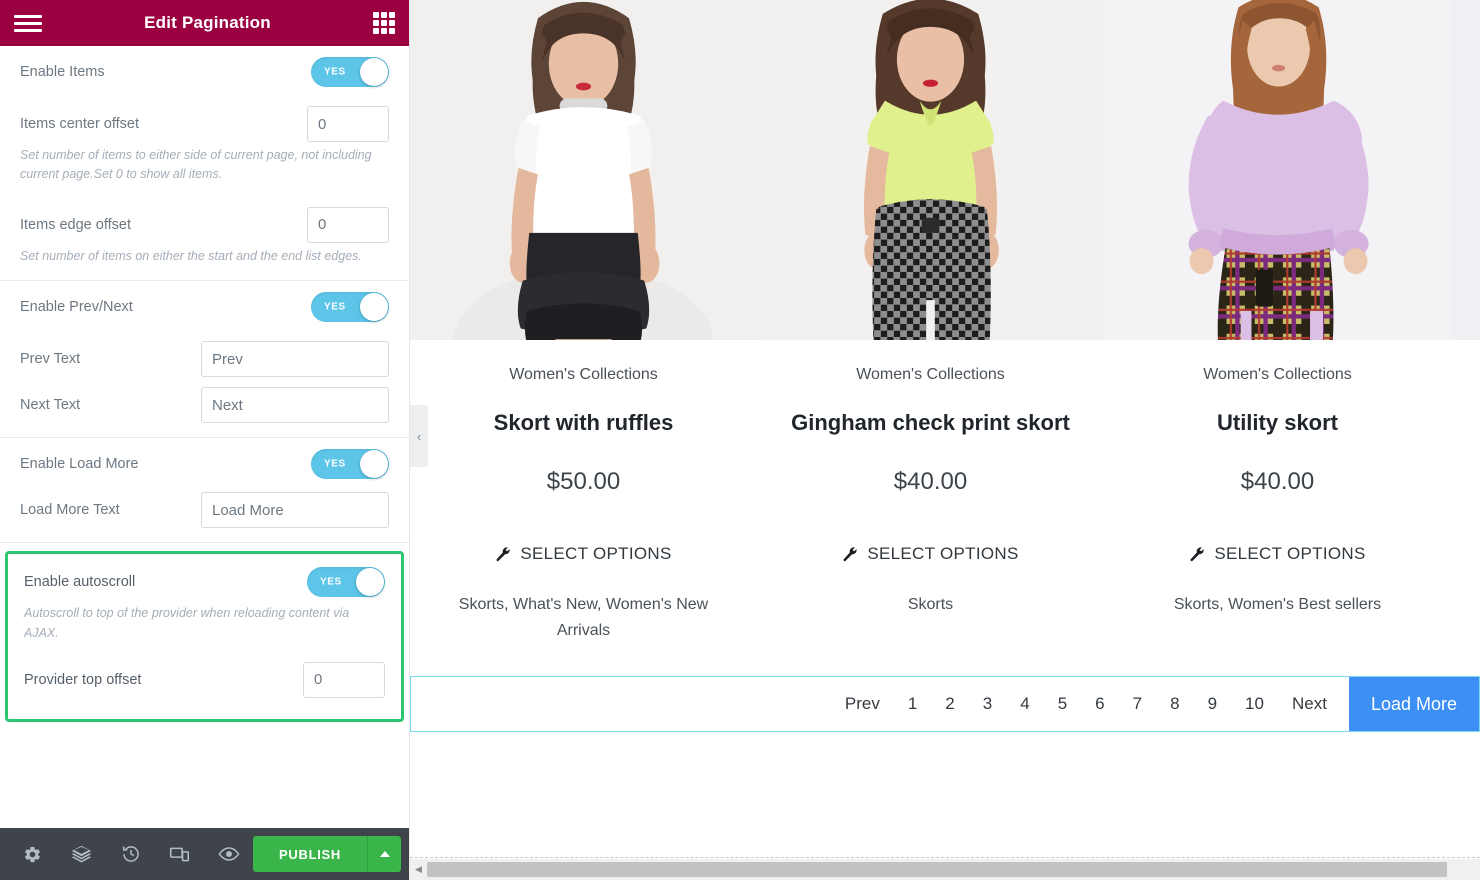 This screenshot has height=880, width=1480. I want to click on input-items-center-offset, so click(348, 124).